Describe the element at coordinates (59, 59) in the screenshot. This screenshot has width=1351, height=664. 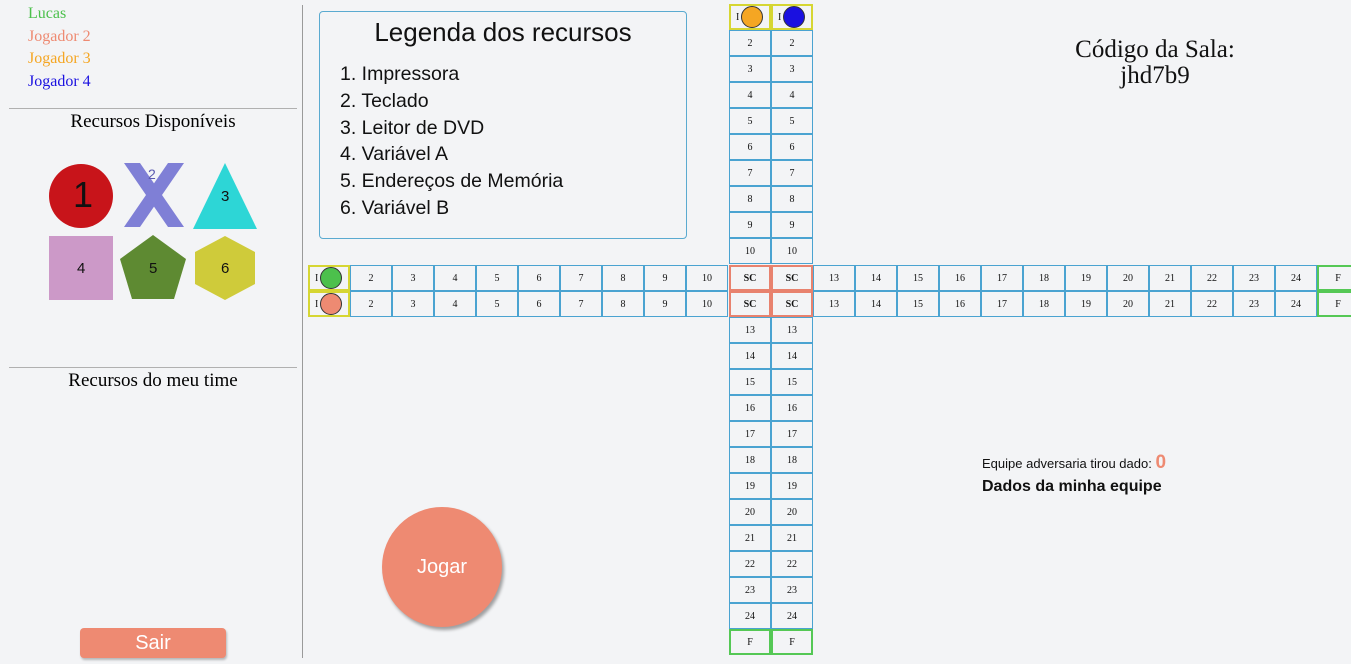
I see `player-name: Jogador 3` at that location.